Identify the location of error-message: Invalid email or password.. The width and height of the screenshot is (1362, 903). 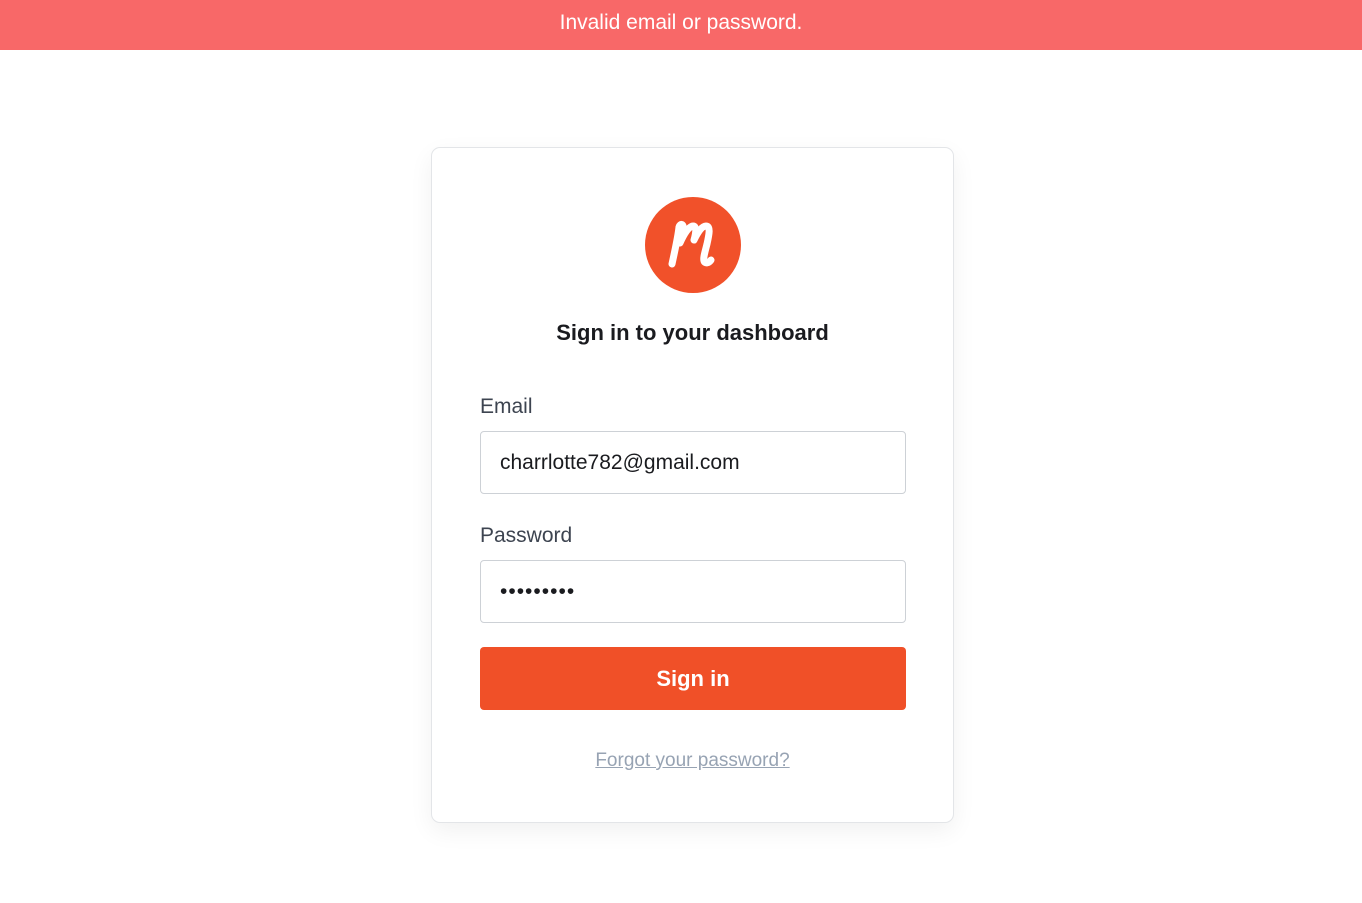
(681, 22).